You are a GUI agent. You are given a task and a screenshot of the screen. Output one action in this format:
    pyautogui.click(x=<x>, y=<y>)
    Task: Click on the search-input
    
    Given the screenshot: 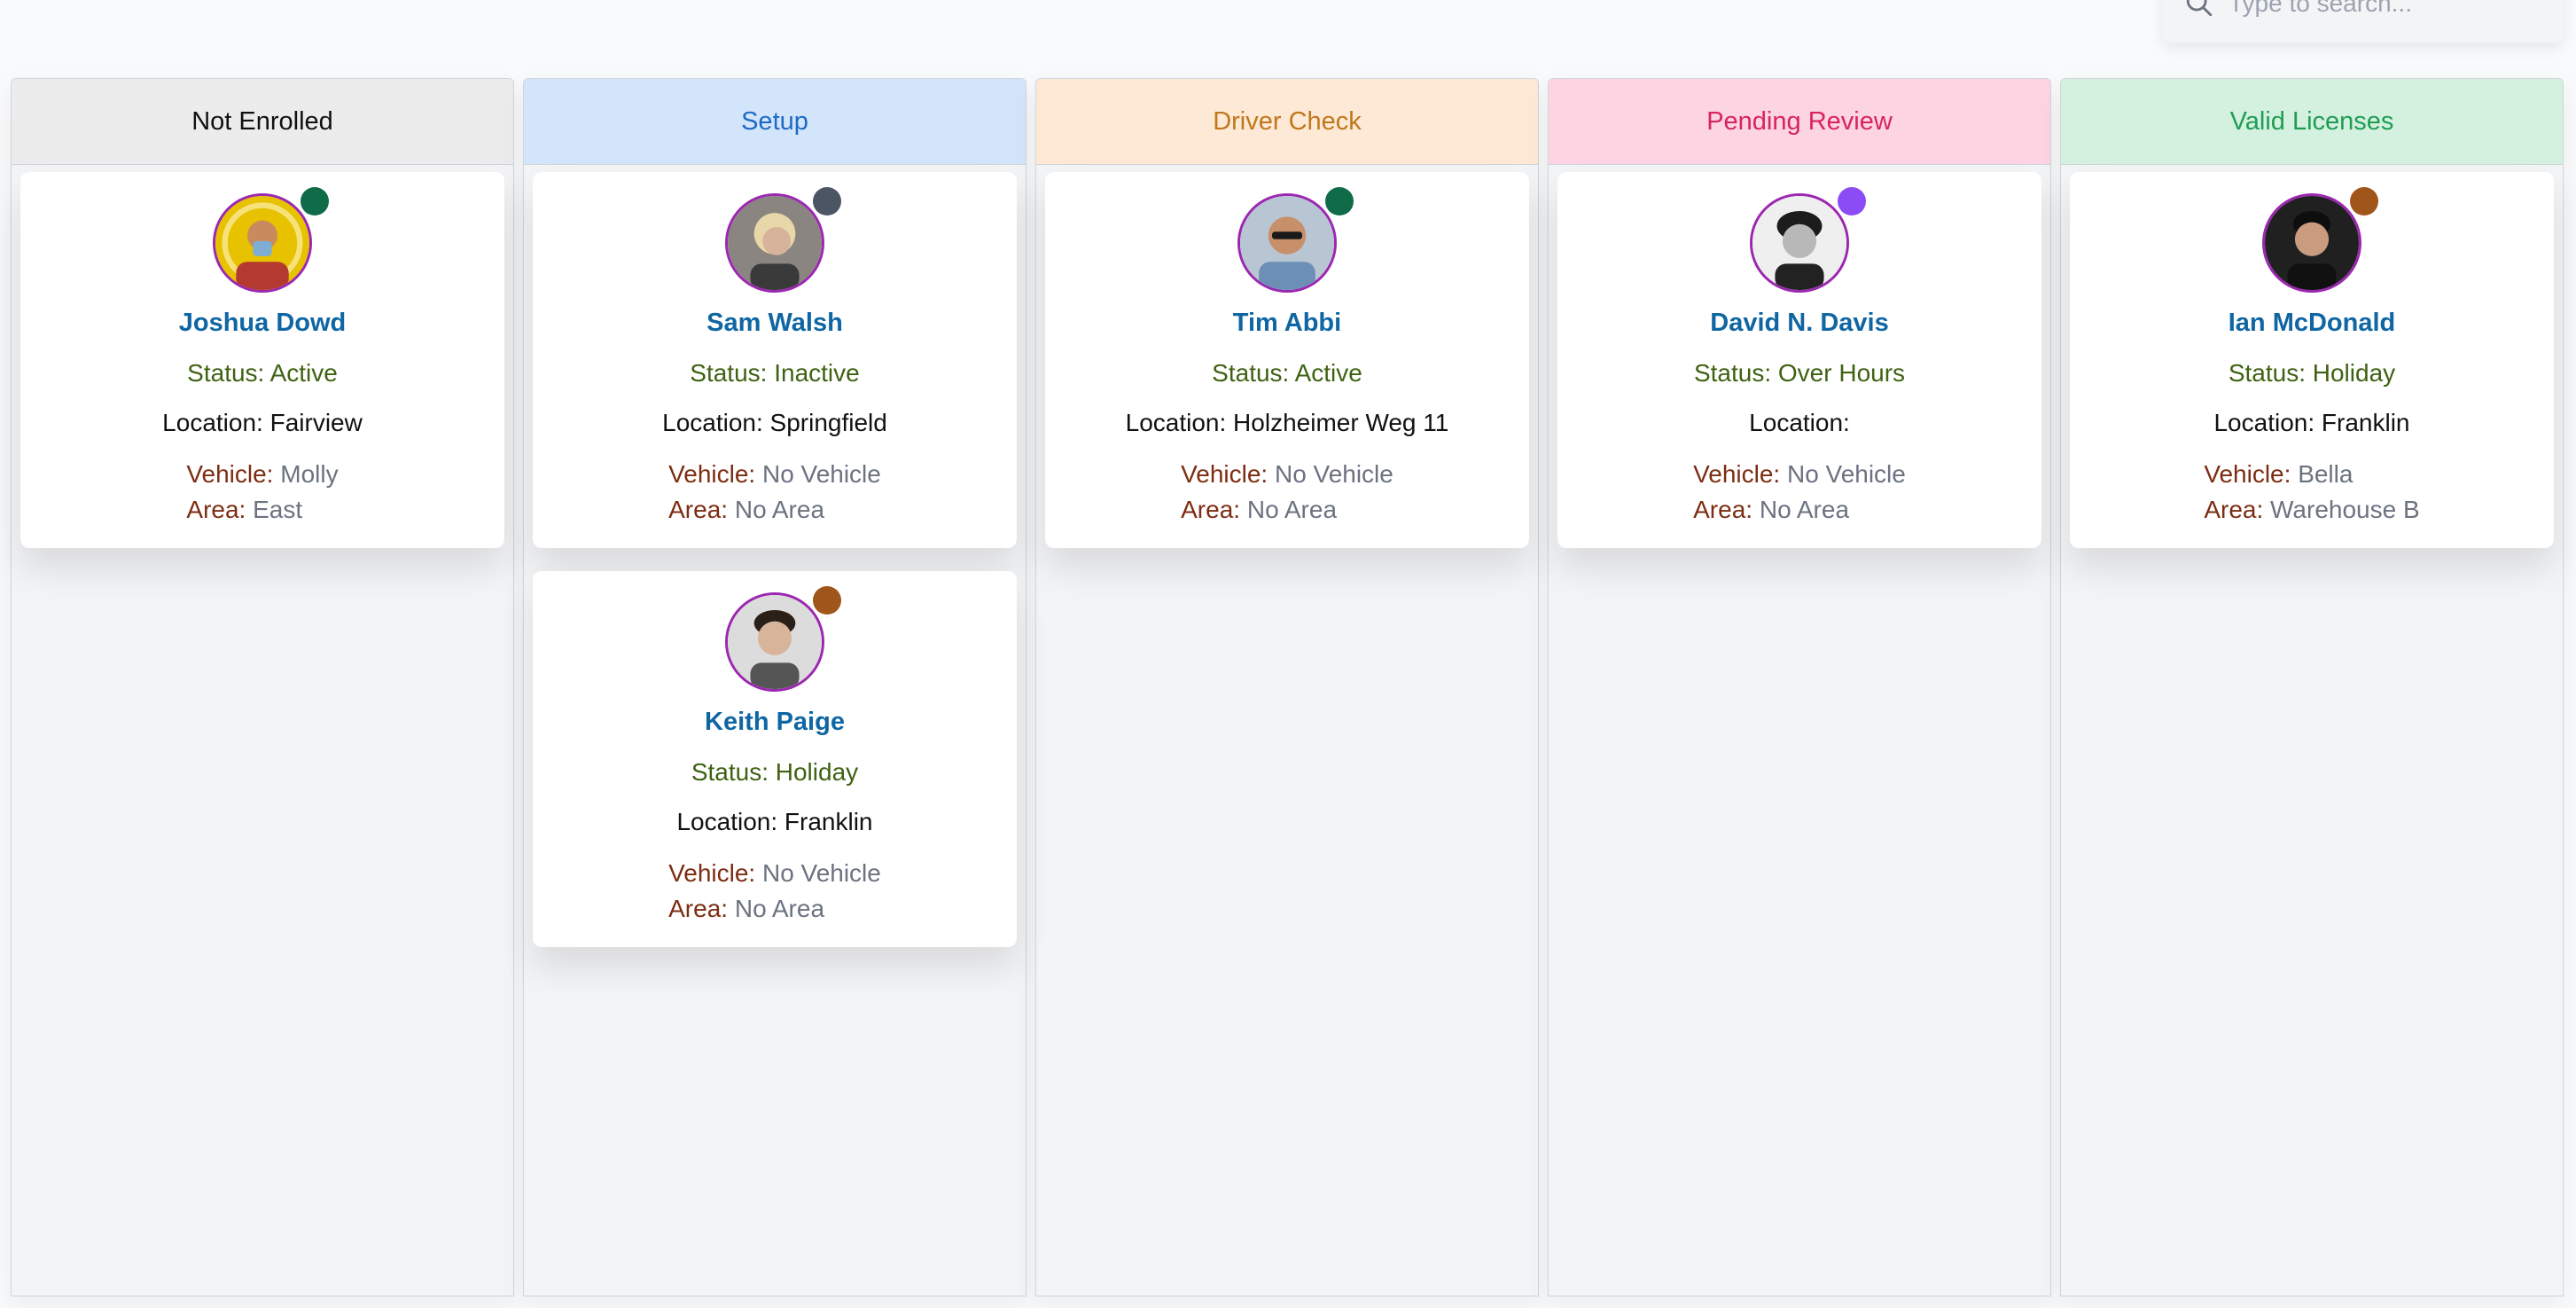 What is the action you would take?
    pyautogui.click(x=2388, y=9)
    